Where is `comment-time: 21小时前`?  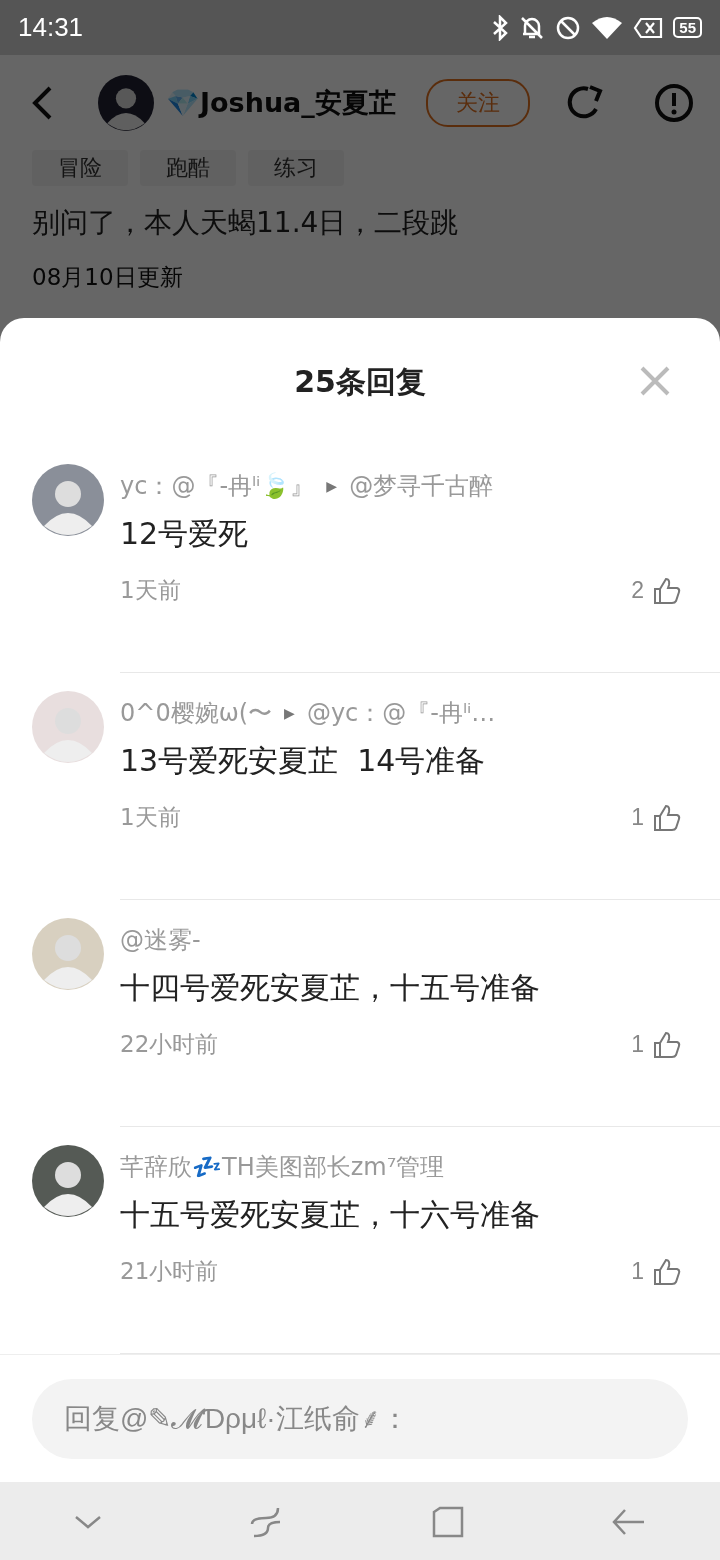
comment-time: 21小时前 is located at coordinates (169, 1271).